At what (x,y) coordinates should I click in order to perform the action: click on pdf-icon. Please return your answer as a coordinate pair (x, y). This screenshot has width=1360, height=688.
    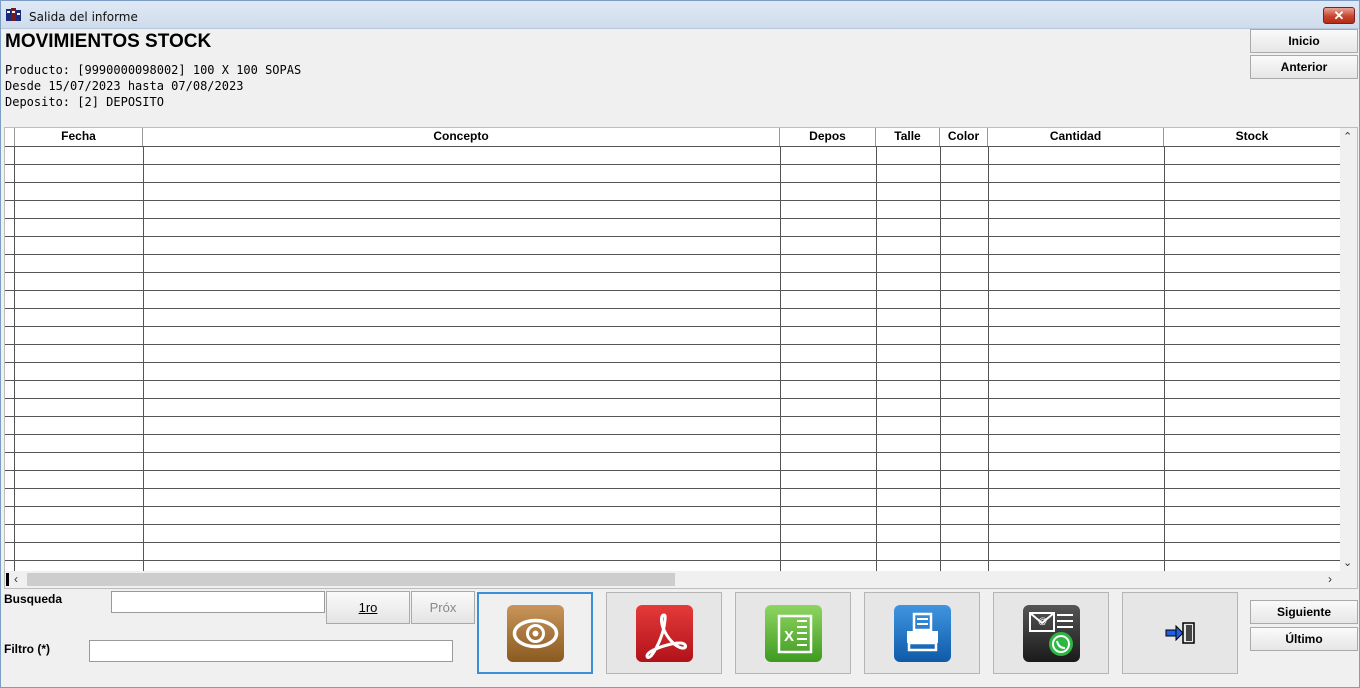
    Looking at the image, I should click on (664, 633).